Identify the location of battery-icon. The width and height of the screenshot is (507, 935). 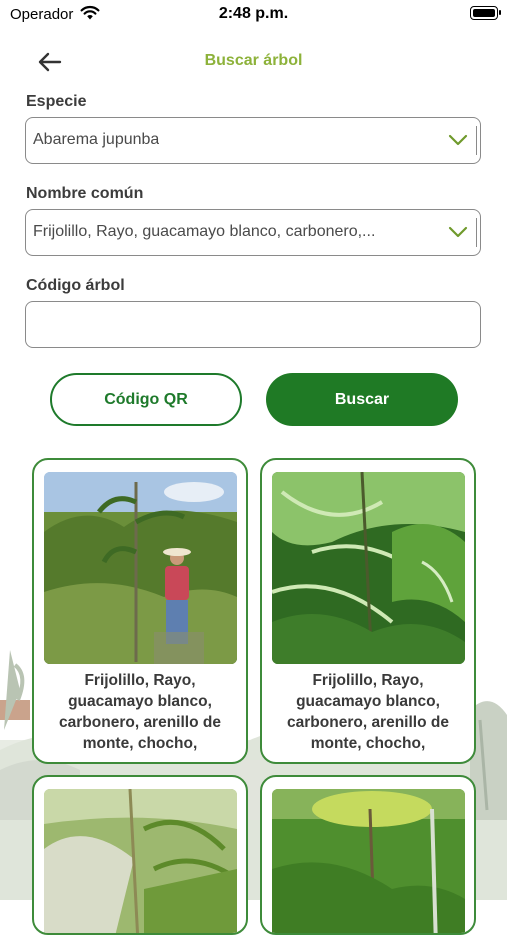
(485, 13).